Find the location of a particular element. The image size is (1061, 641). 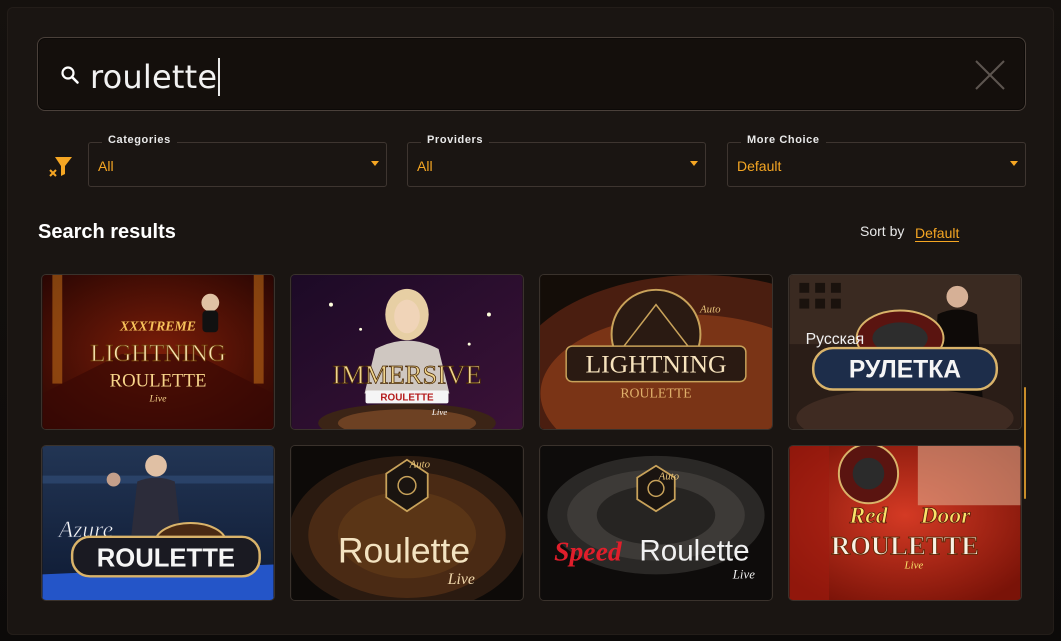

game-title-line: Speed is located at coordinates (588, 551).